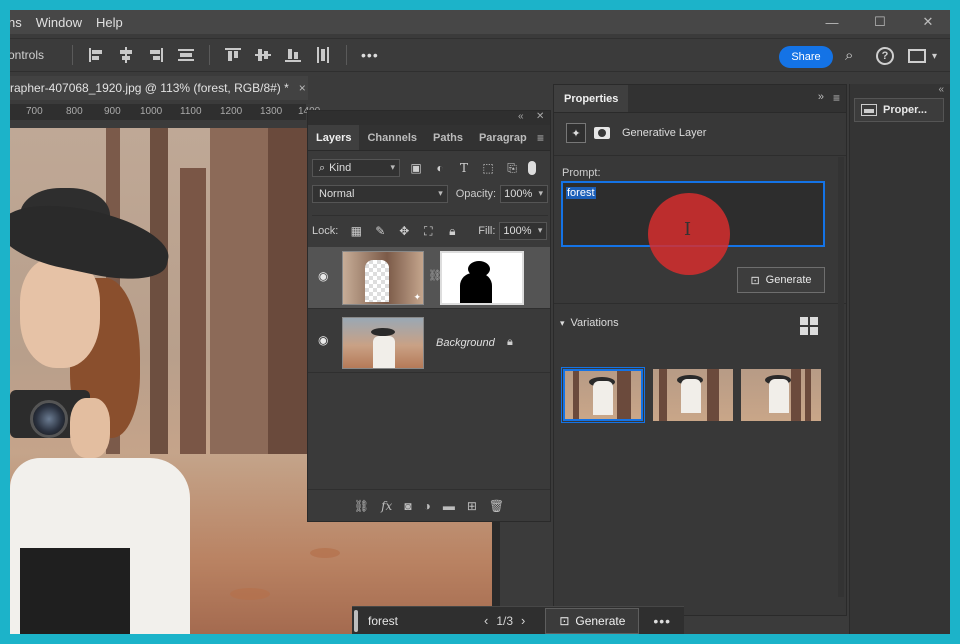 The height and width of the screenshot is (644, 960). What do you see at coordinates (156, 55) in the screenshot?
I see `align-right-edges-icon` at bounding box center [156, 55].